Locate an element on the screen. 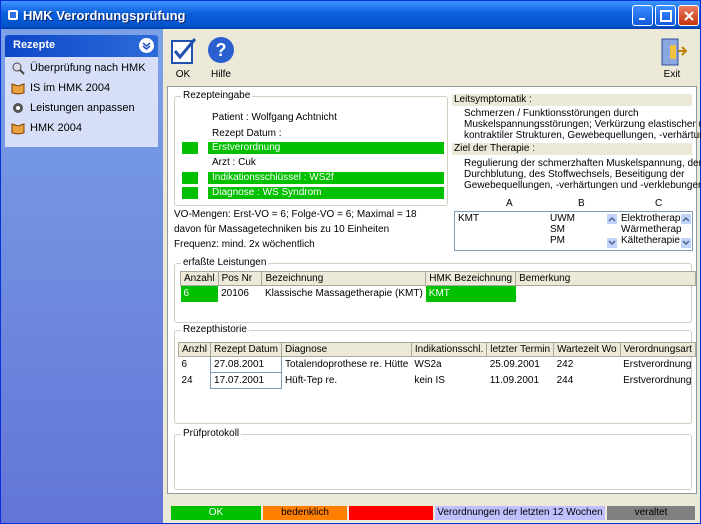 Image resolution: width=701 pixels, height=524 pixels. column-b-scroll-up is located at coordinates (612, 219).